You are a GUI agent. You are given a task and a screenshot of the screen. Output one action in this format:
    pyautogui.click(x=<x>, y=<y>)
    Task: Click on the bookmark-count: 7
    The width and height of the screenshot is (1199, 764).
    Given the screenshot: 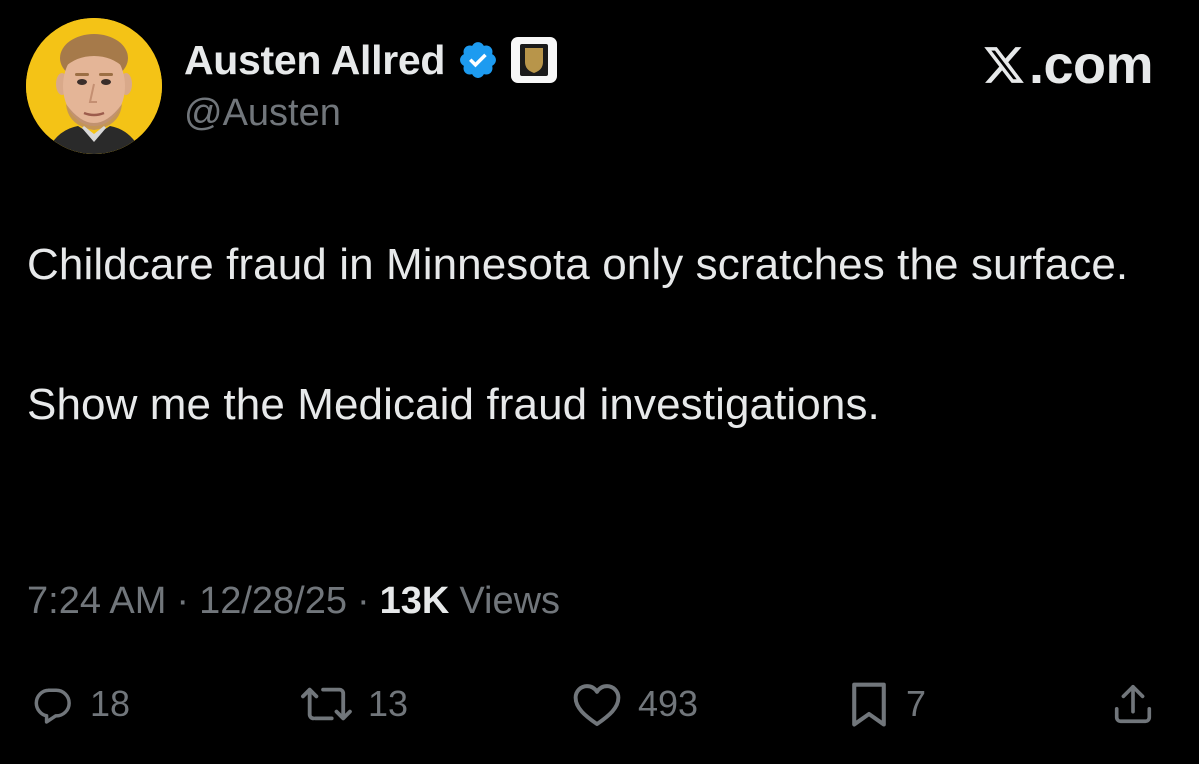 What is the action you would take?
    pyautogui.click(x=916, y=703)
    